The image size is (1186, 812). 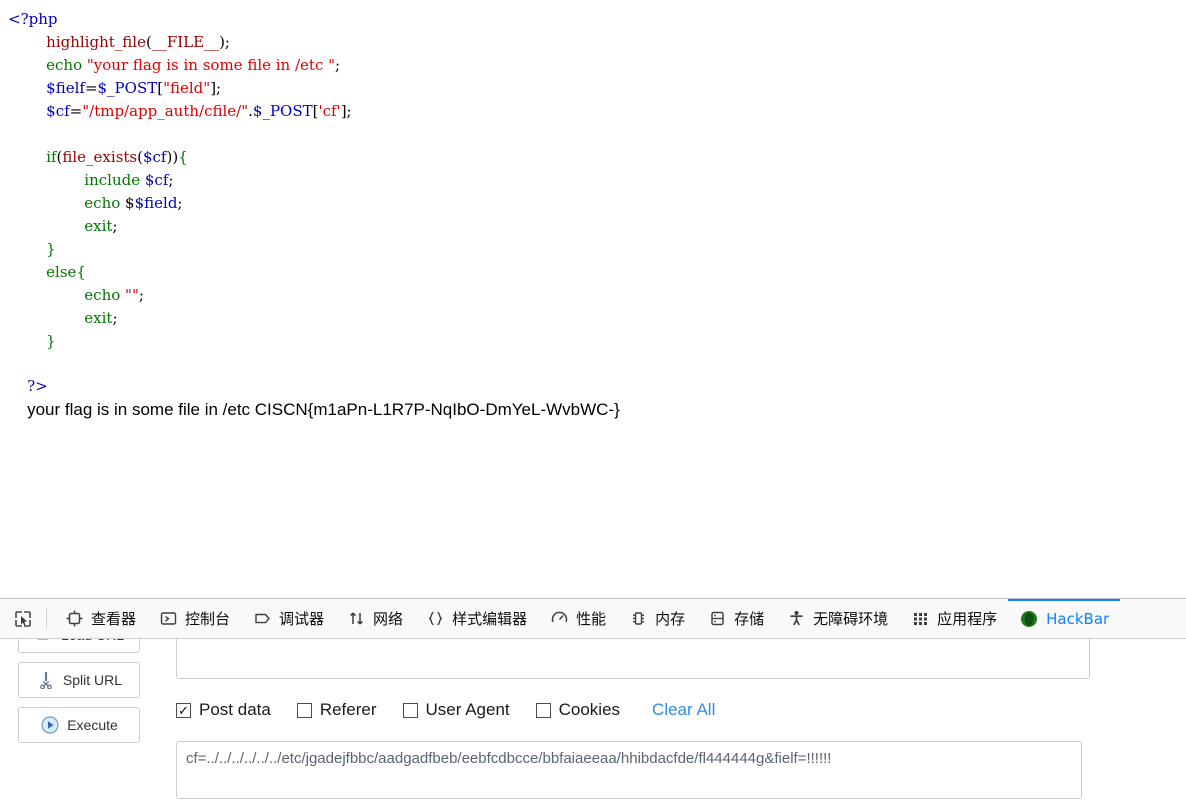 What do you see at coordinates (1029, 619) in the screenshot?
I see `hackbar-circle-icon` at bounding box center [1029, 619].